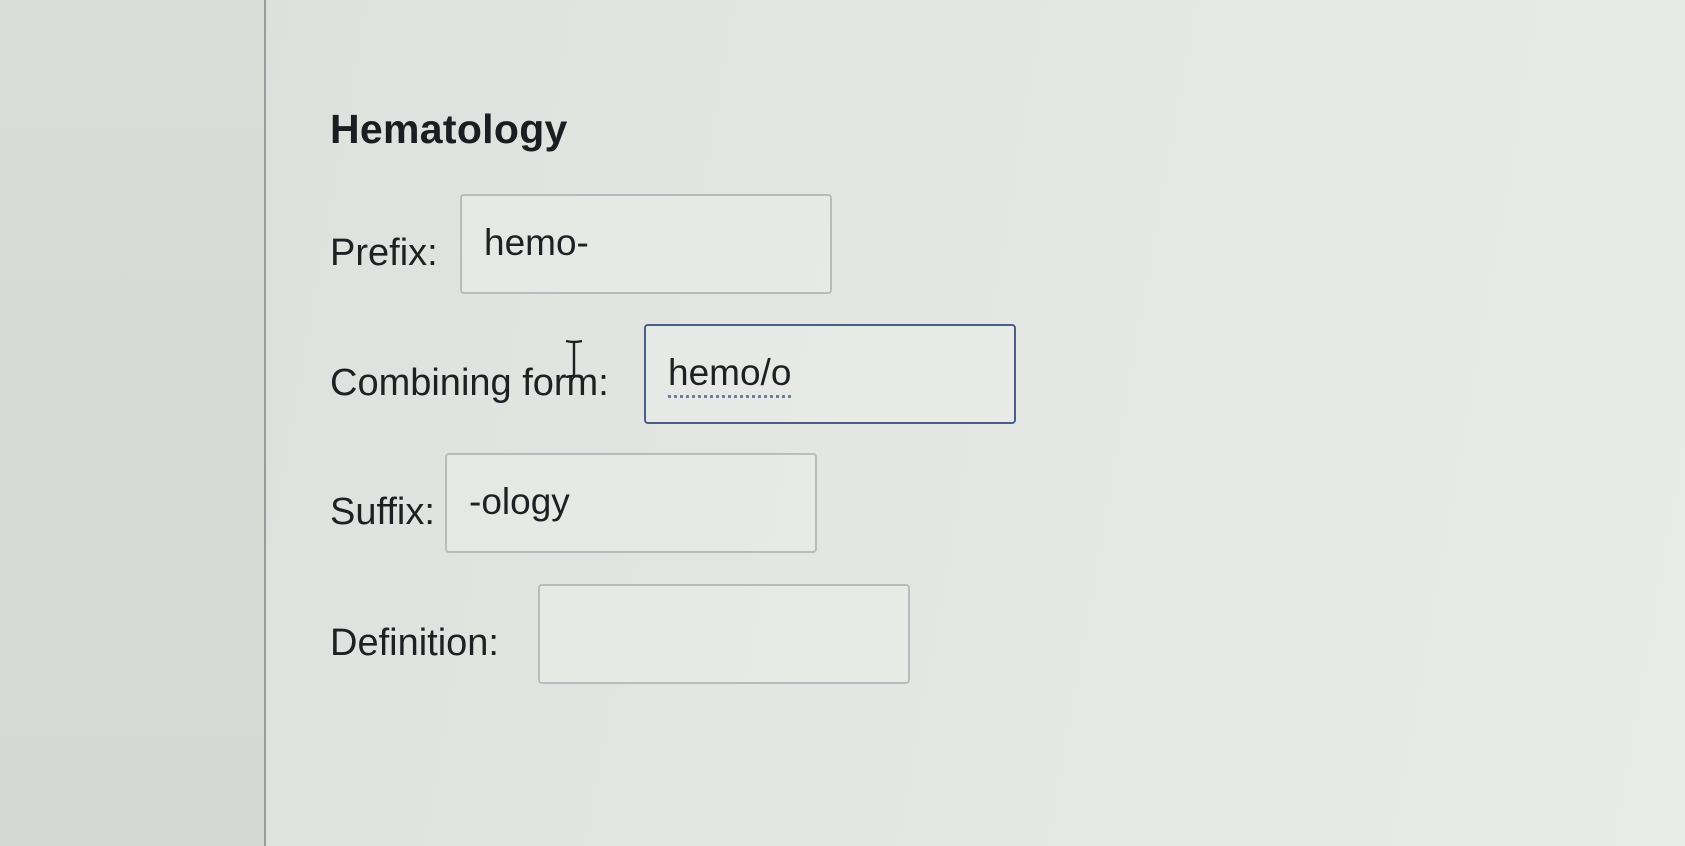  I want to click on definition-input, so click(724, 634).